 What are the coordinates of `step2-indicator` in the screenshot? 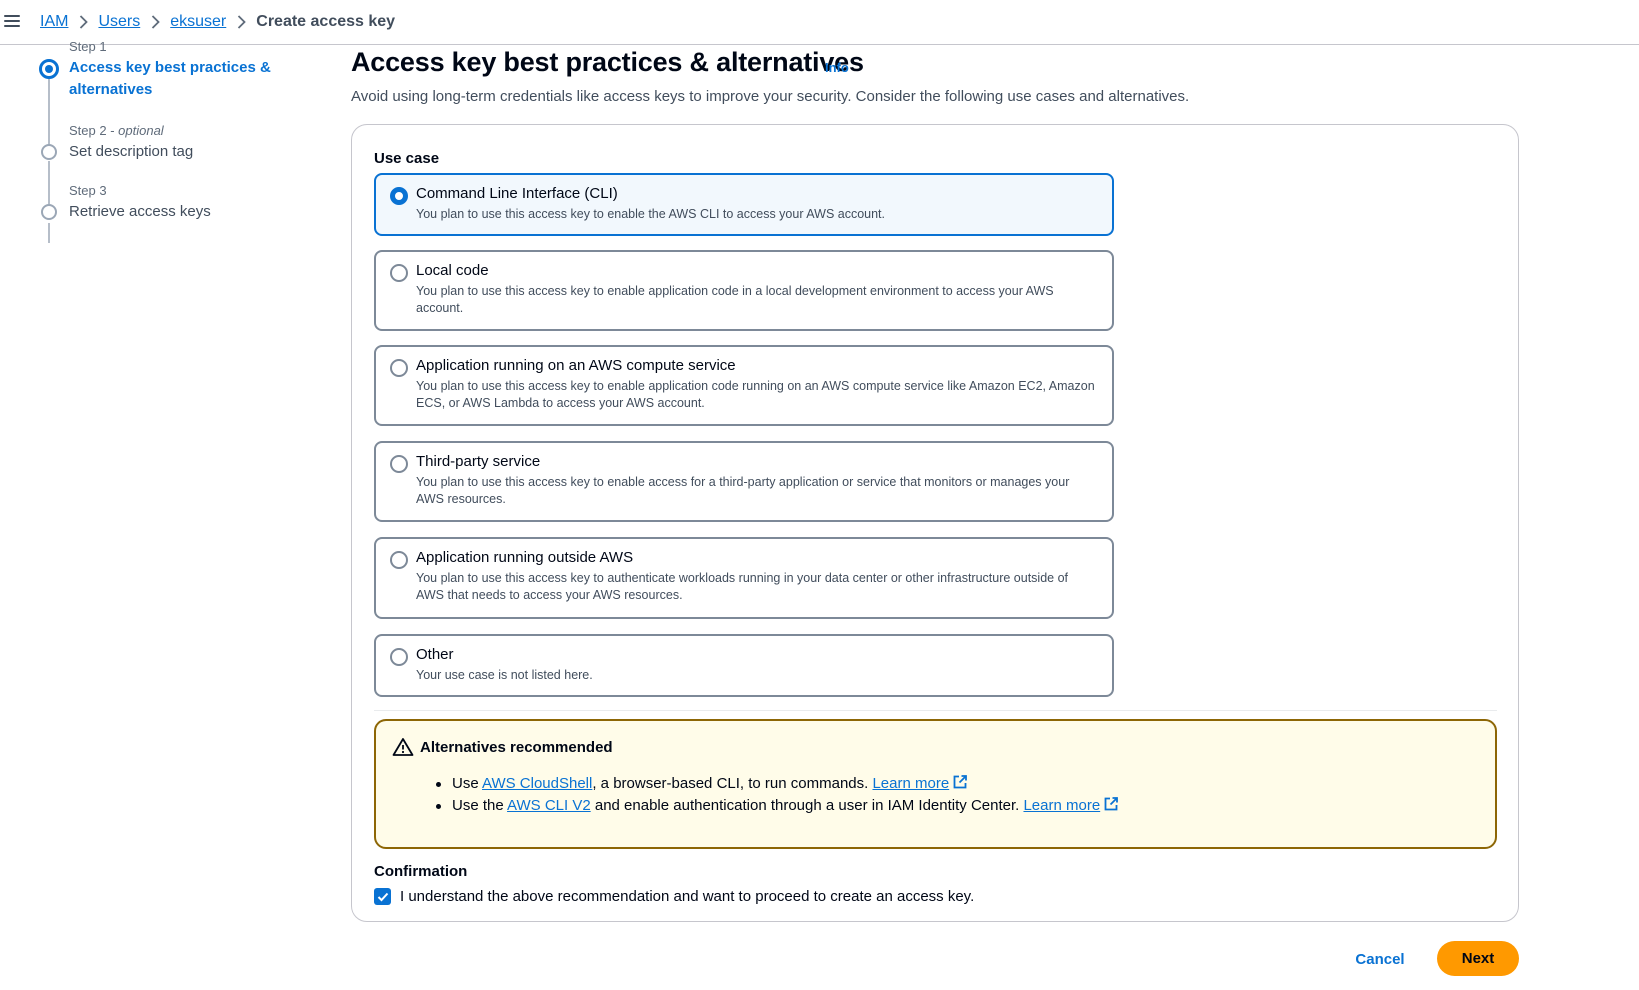 It's located at (49, 152).